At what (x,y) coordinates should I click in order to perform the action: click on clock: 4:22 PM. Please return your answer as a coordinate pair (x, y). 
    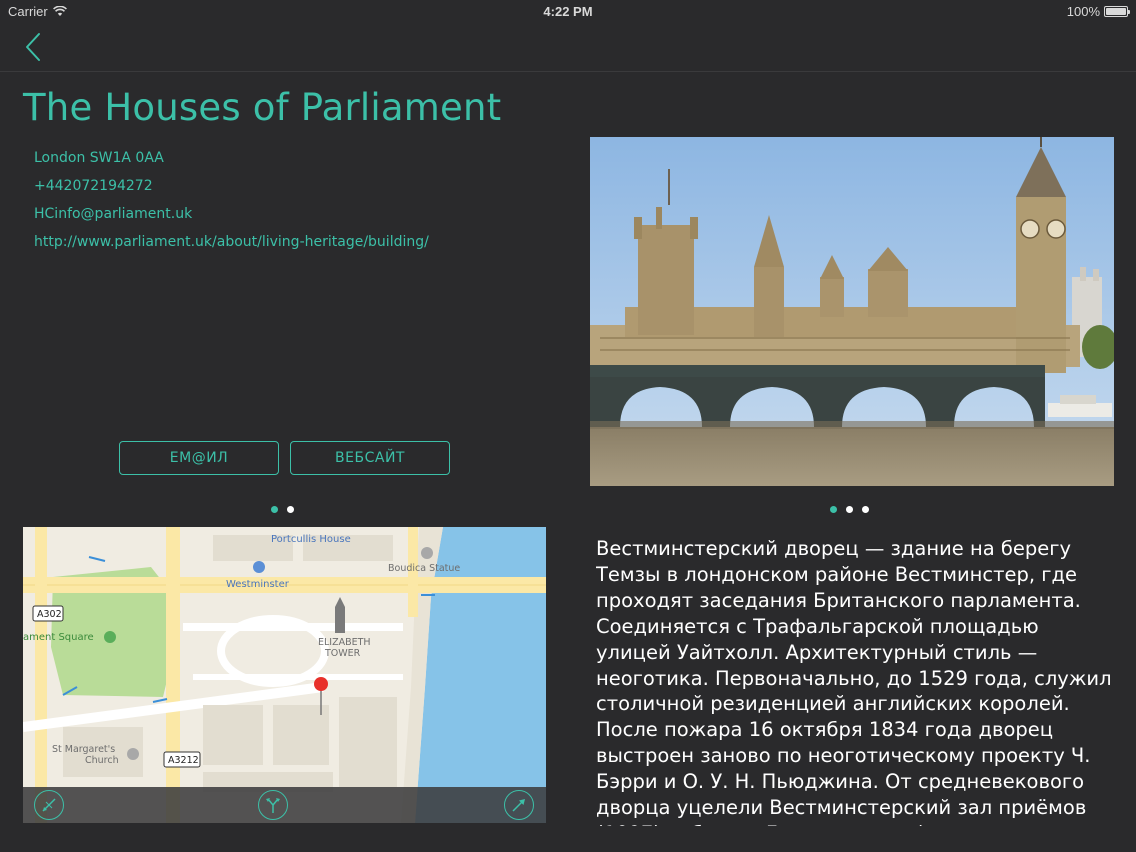
    Looking at the image, I should click on (568, 11).